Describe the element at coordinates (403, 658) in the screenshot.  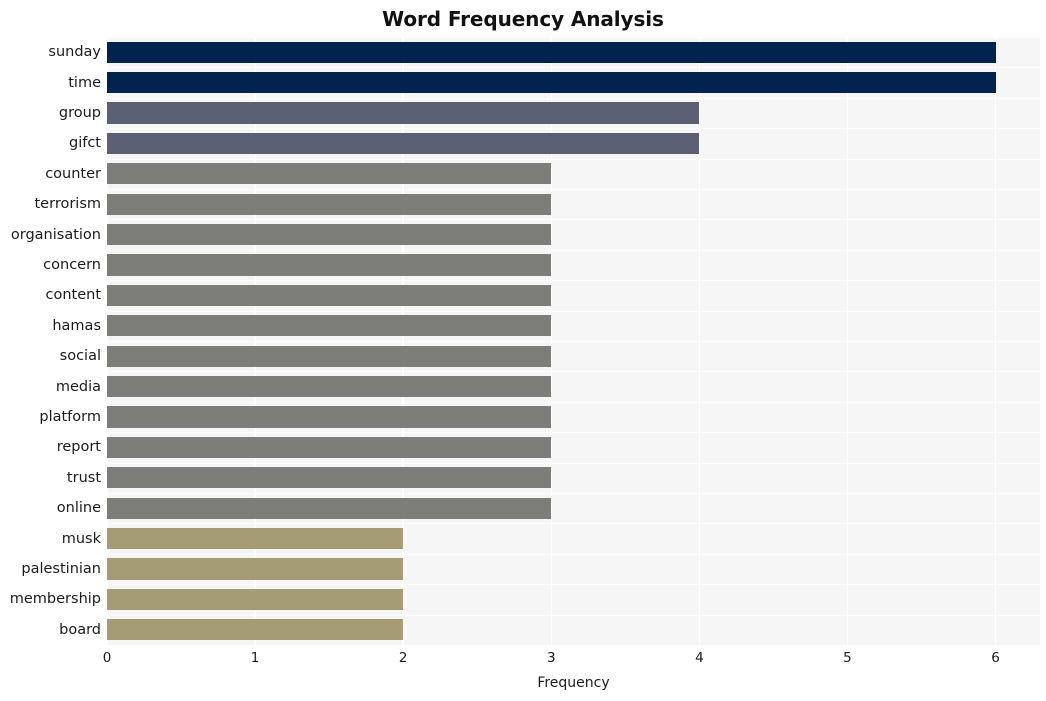
I see `x-tick-label: 2` at that location.